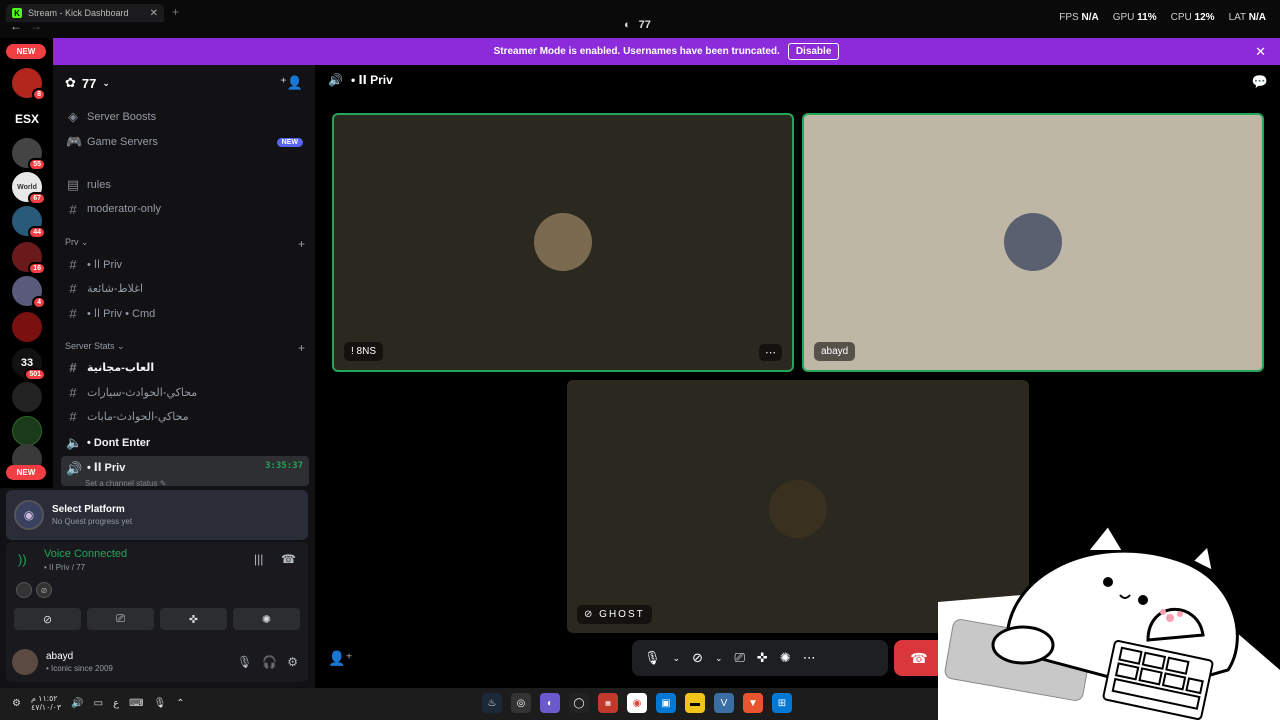 The height and width of the screenshot is (720, 1280). Describe the element at coordinates (136, 703) in the screenshot. I see `keyboard-icon: ⌨` at that location.